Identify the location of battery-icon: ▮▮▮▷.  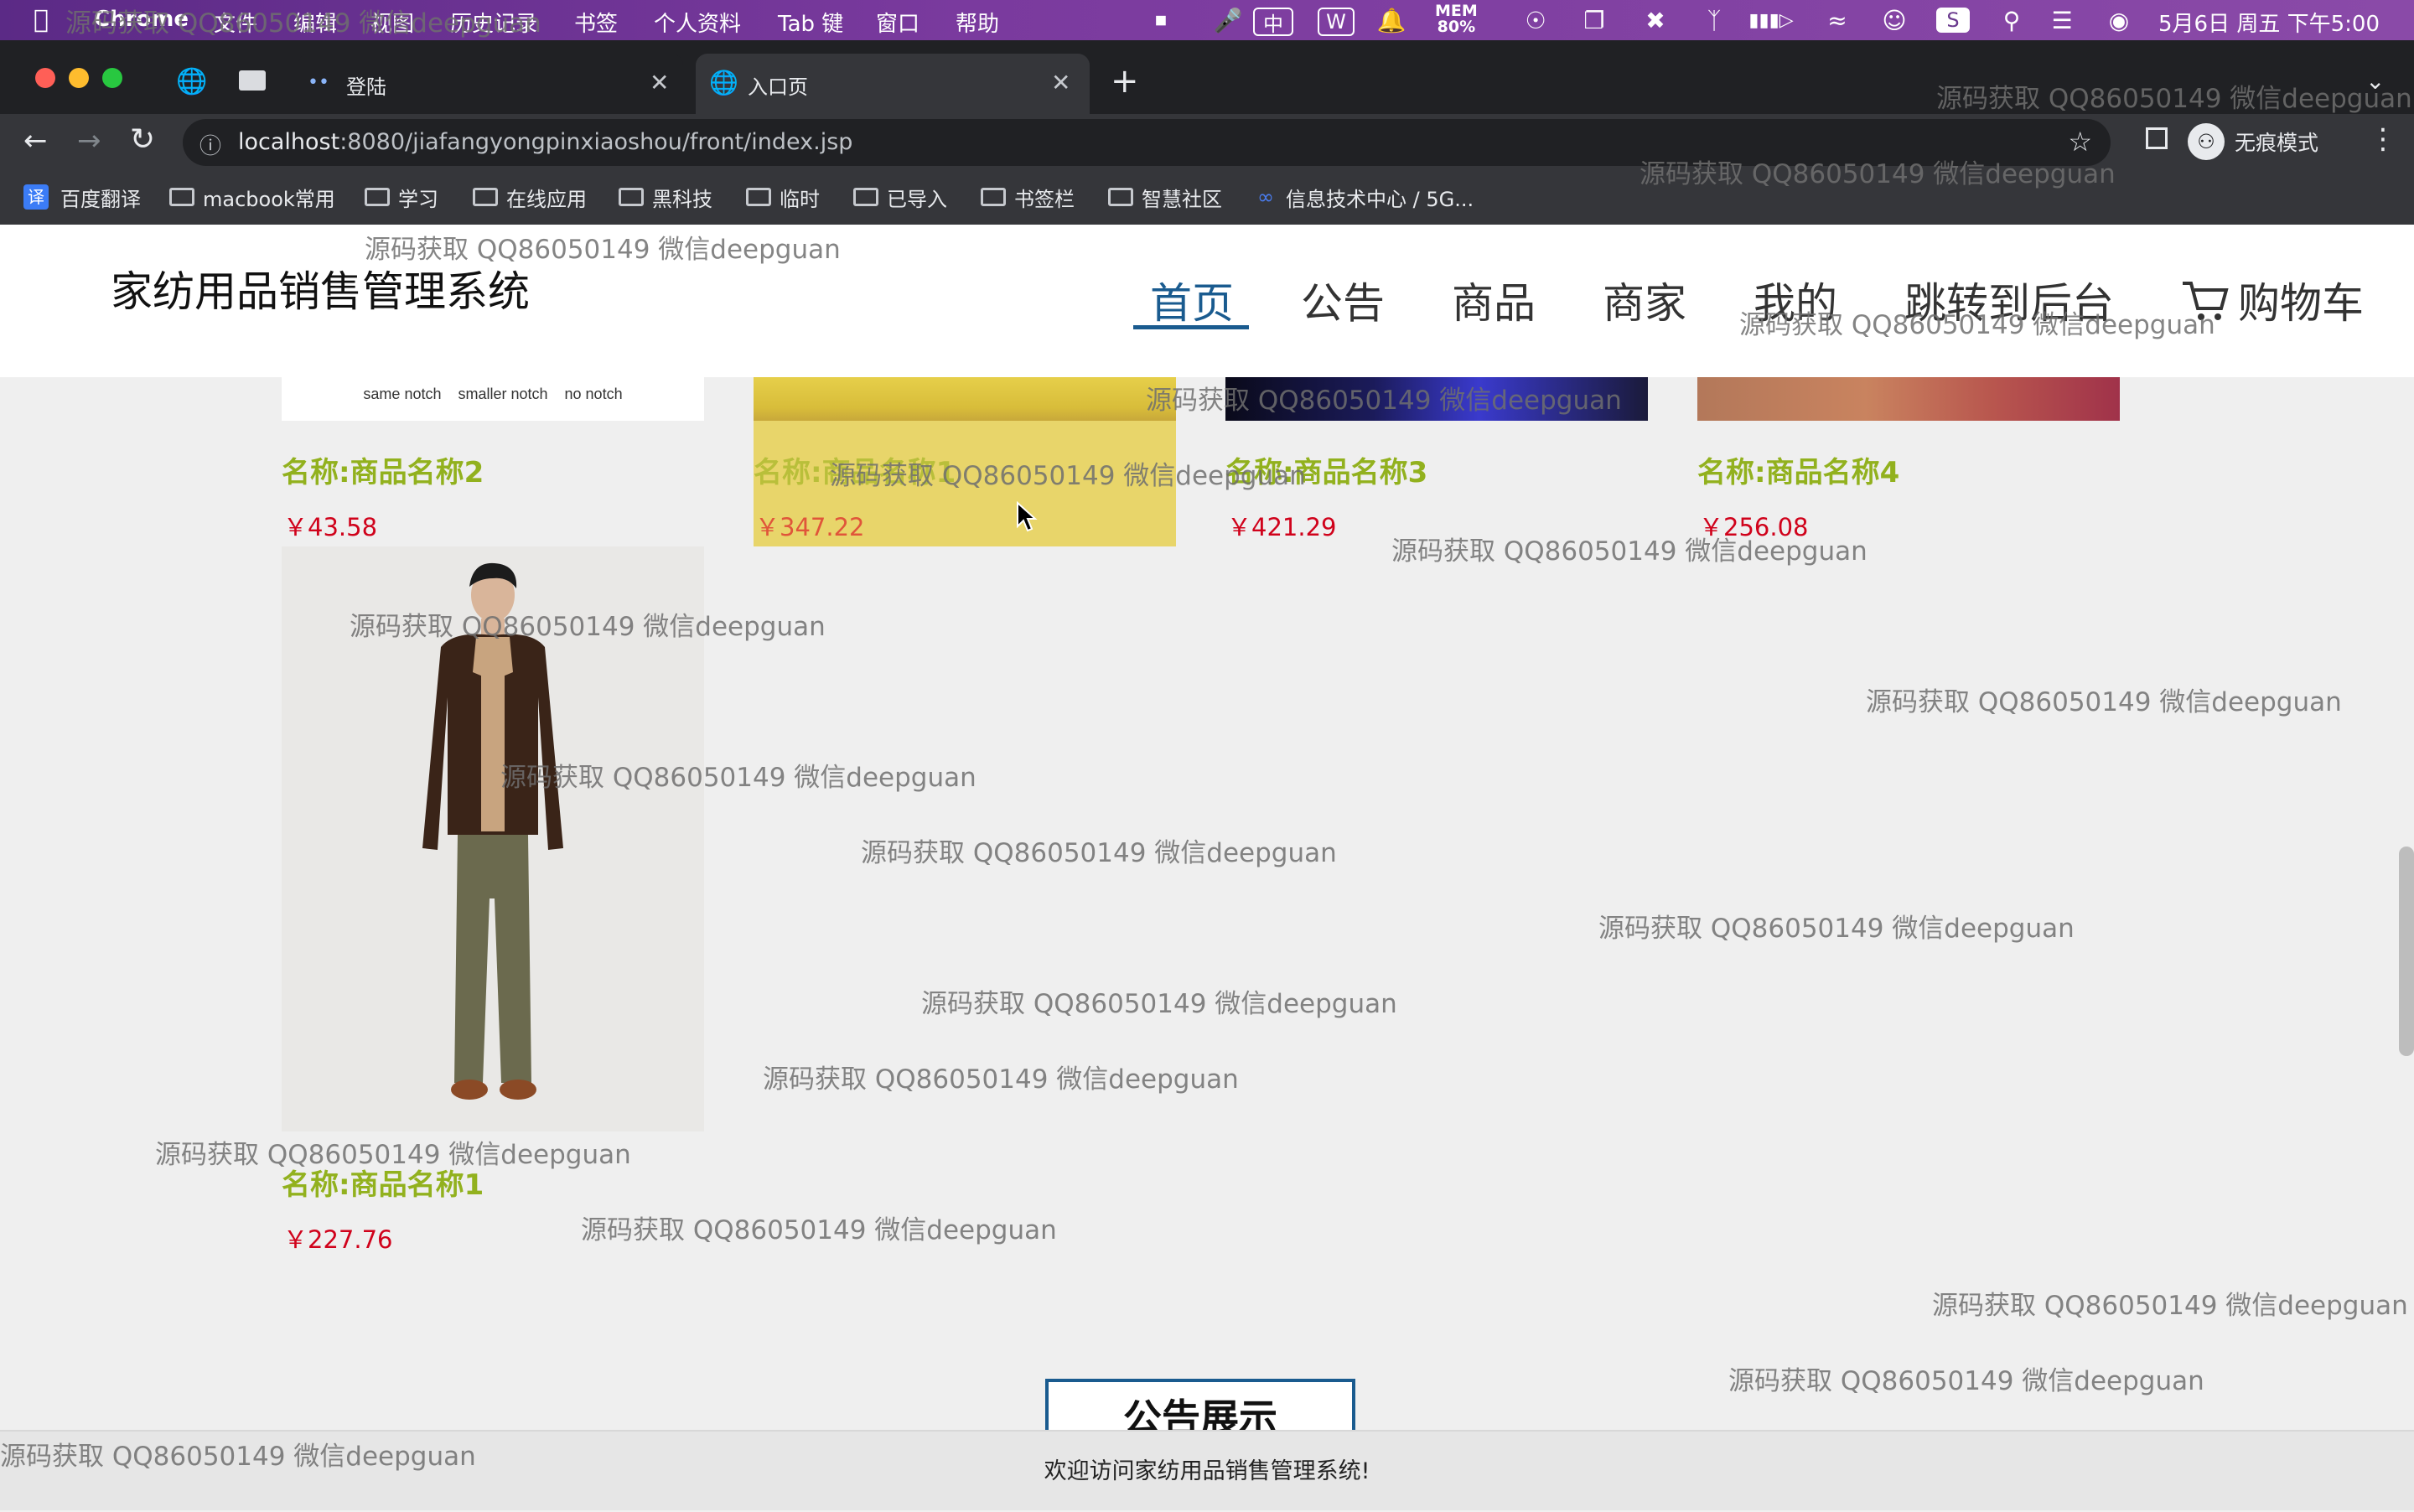
(1772, 20).